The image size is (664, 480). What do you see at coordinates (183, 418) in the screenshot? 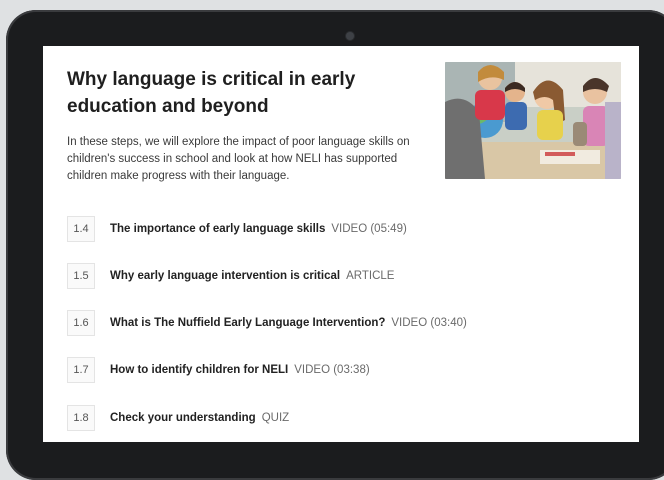
I see `step-title: Check your understanding` at bounding box center [183, 418].